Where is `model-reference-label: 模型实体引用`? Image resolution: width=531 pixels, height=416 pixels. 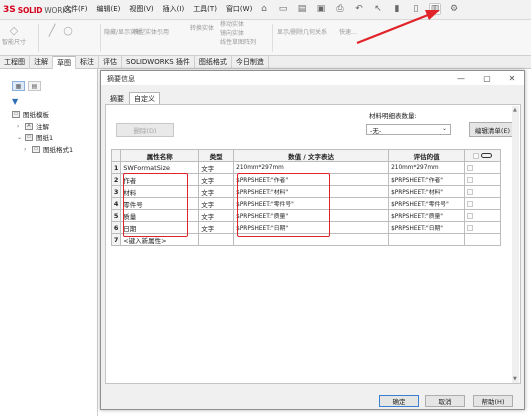 model-reference-label: 模型实体引用 is located at coordinates (151, 32).